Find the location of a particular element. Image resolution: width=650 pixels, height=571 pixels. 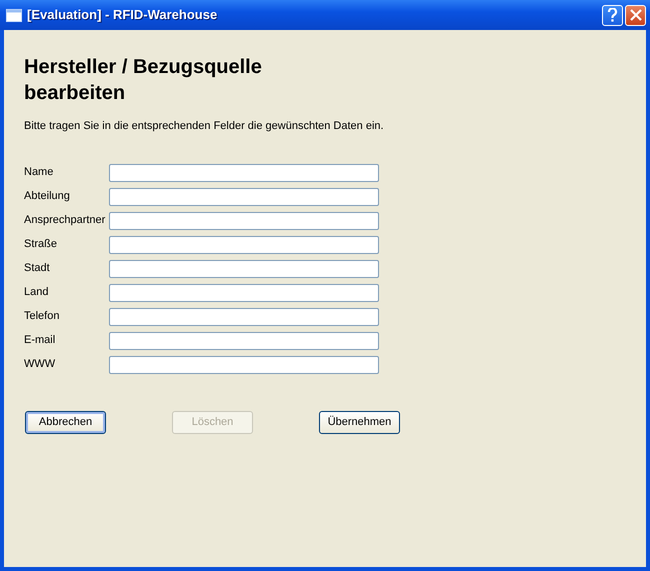

field-label: E-mail is located at coordinates (40, 340).